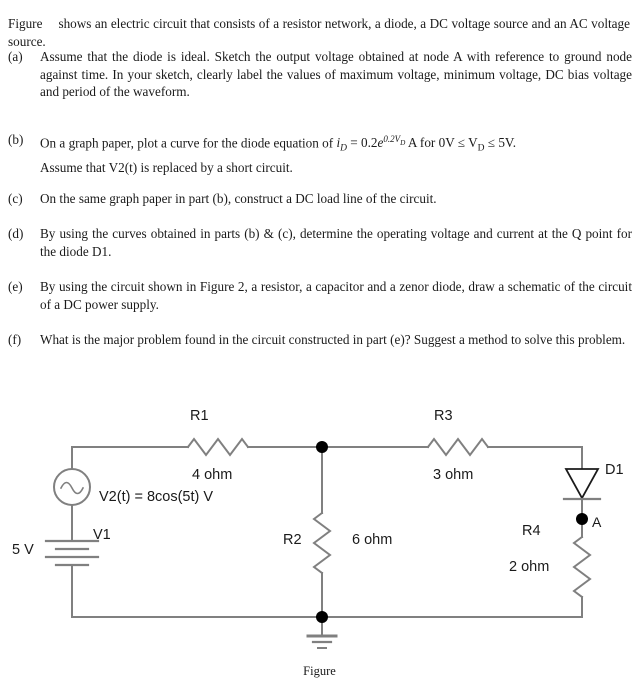 The height and width of the screenshot is (692, 639). I want to click on eqn-tail-2: ≤ 5V., so click(500, 143).